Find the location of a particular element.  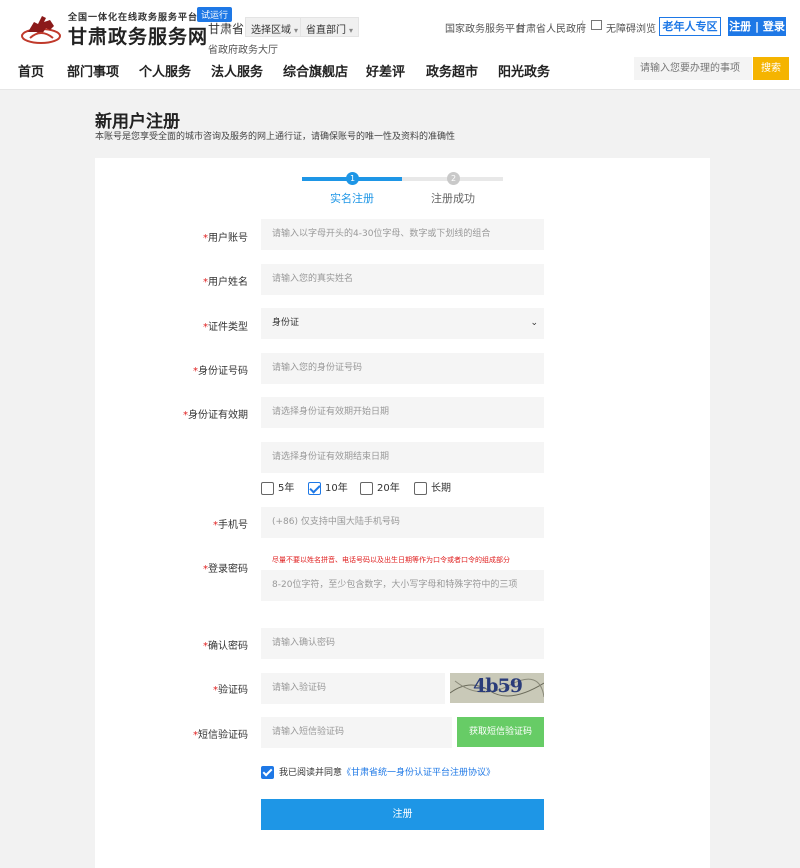

nav-flagship-store: 综合旗舰店 is located at coordinates (315, 70).